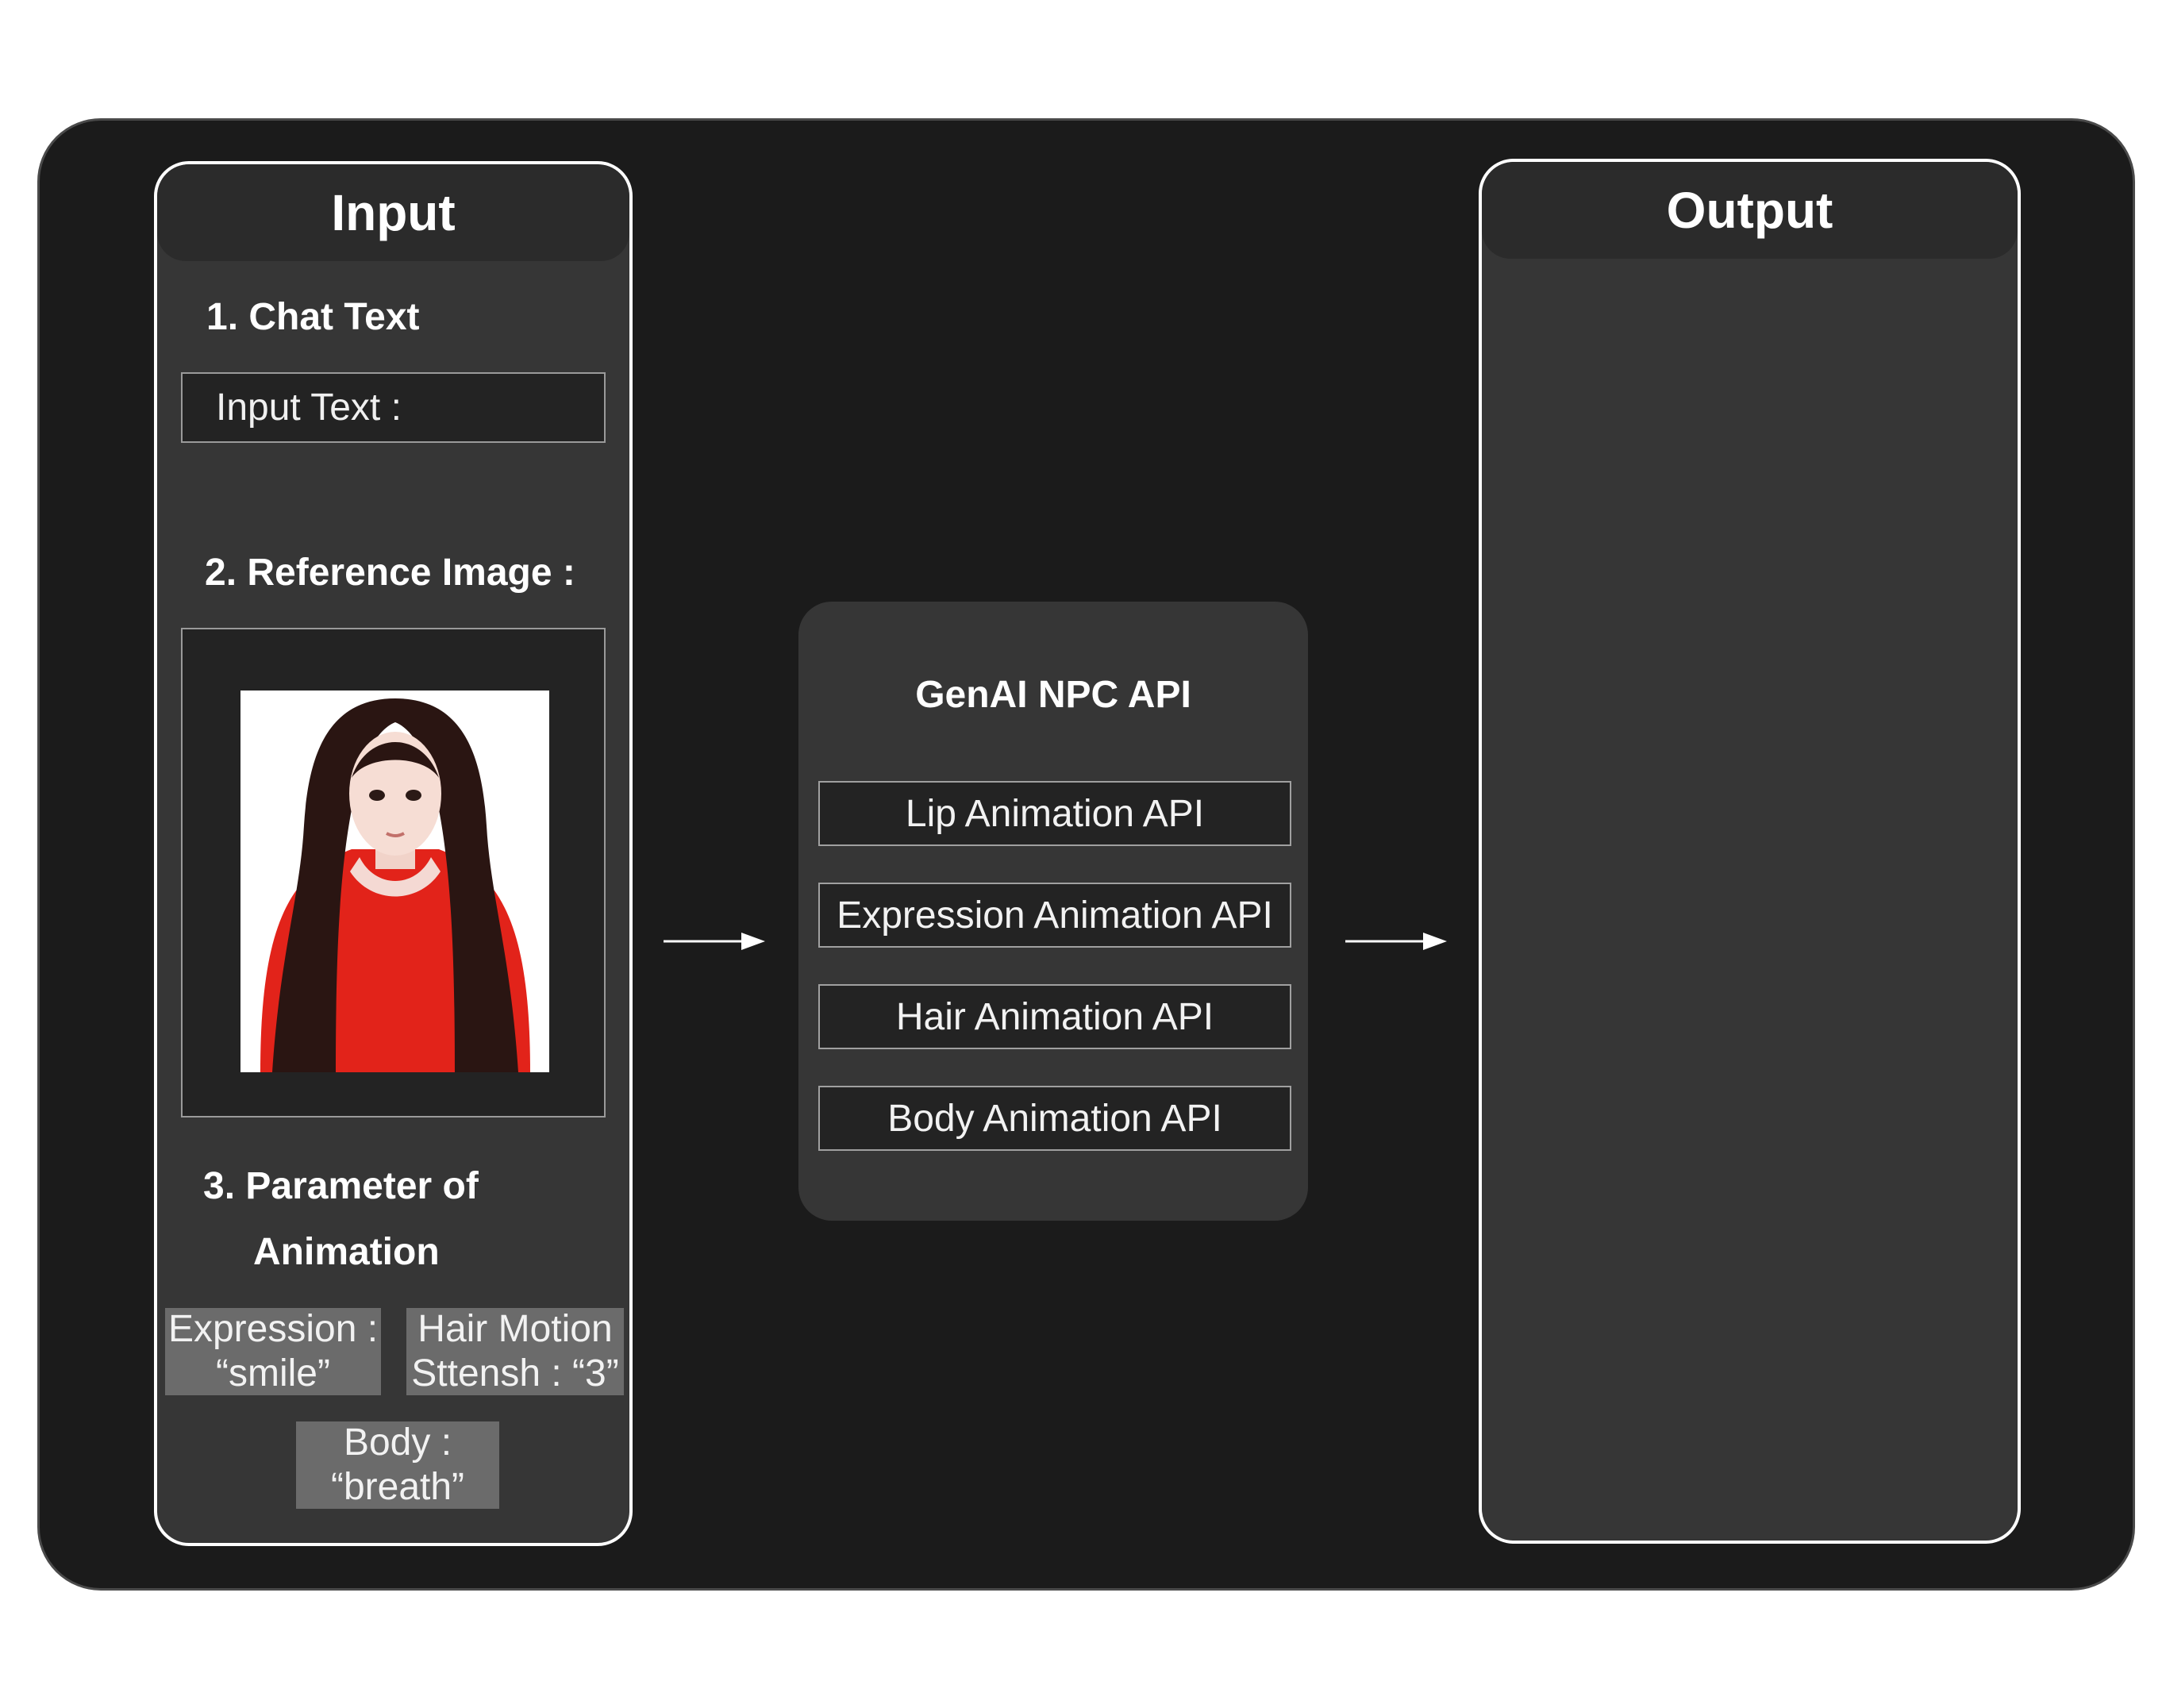 The height and width of the screenshot is (1708, 2166). I want to click on input-text-field: Input Text :, so click(393, 407).